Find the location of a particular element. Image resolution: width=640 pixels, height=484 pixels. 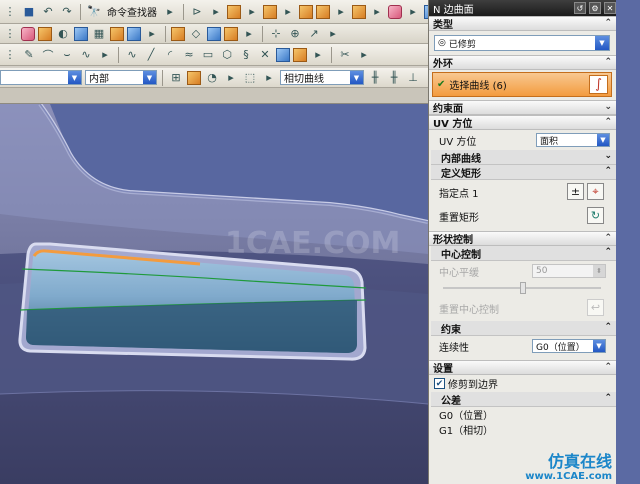

center-flat-input: 50 ⬍ is located at coordinates (569, 271).